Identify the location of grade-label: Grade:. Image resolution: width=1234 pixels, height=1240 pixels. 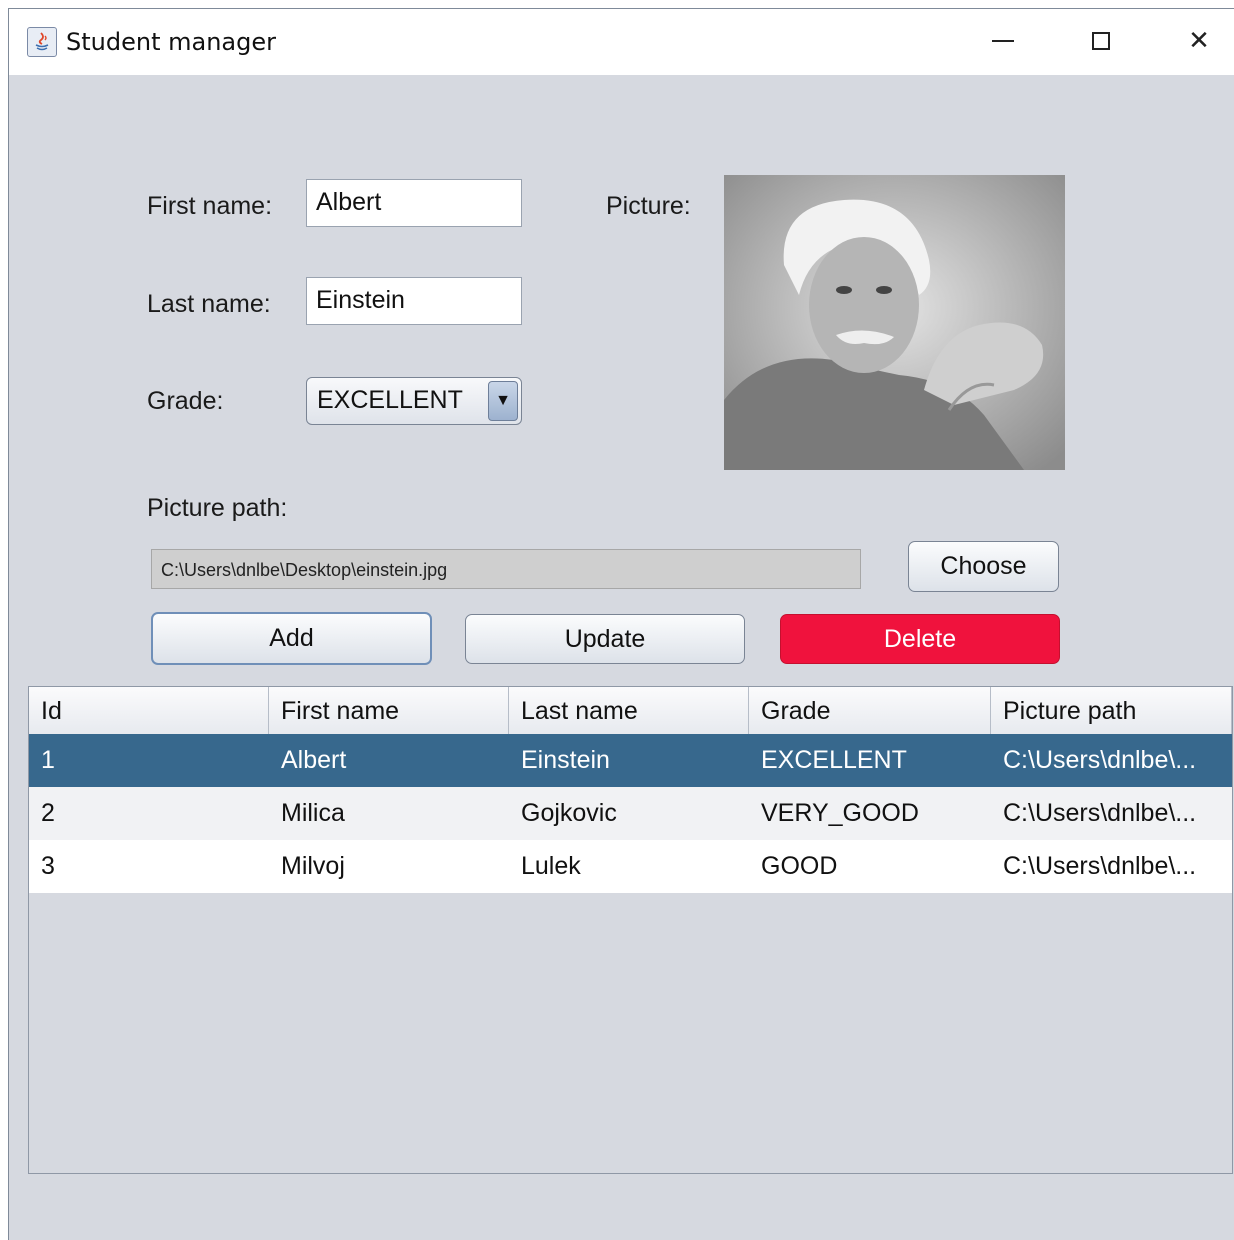
(185, 401).